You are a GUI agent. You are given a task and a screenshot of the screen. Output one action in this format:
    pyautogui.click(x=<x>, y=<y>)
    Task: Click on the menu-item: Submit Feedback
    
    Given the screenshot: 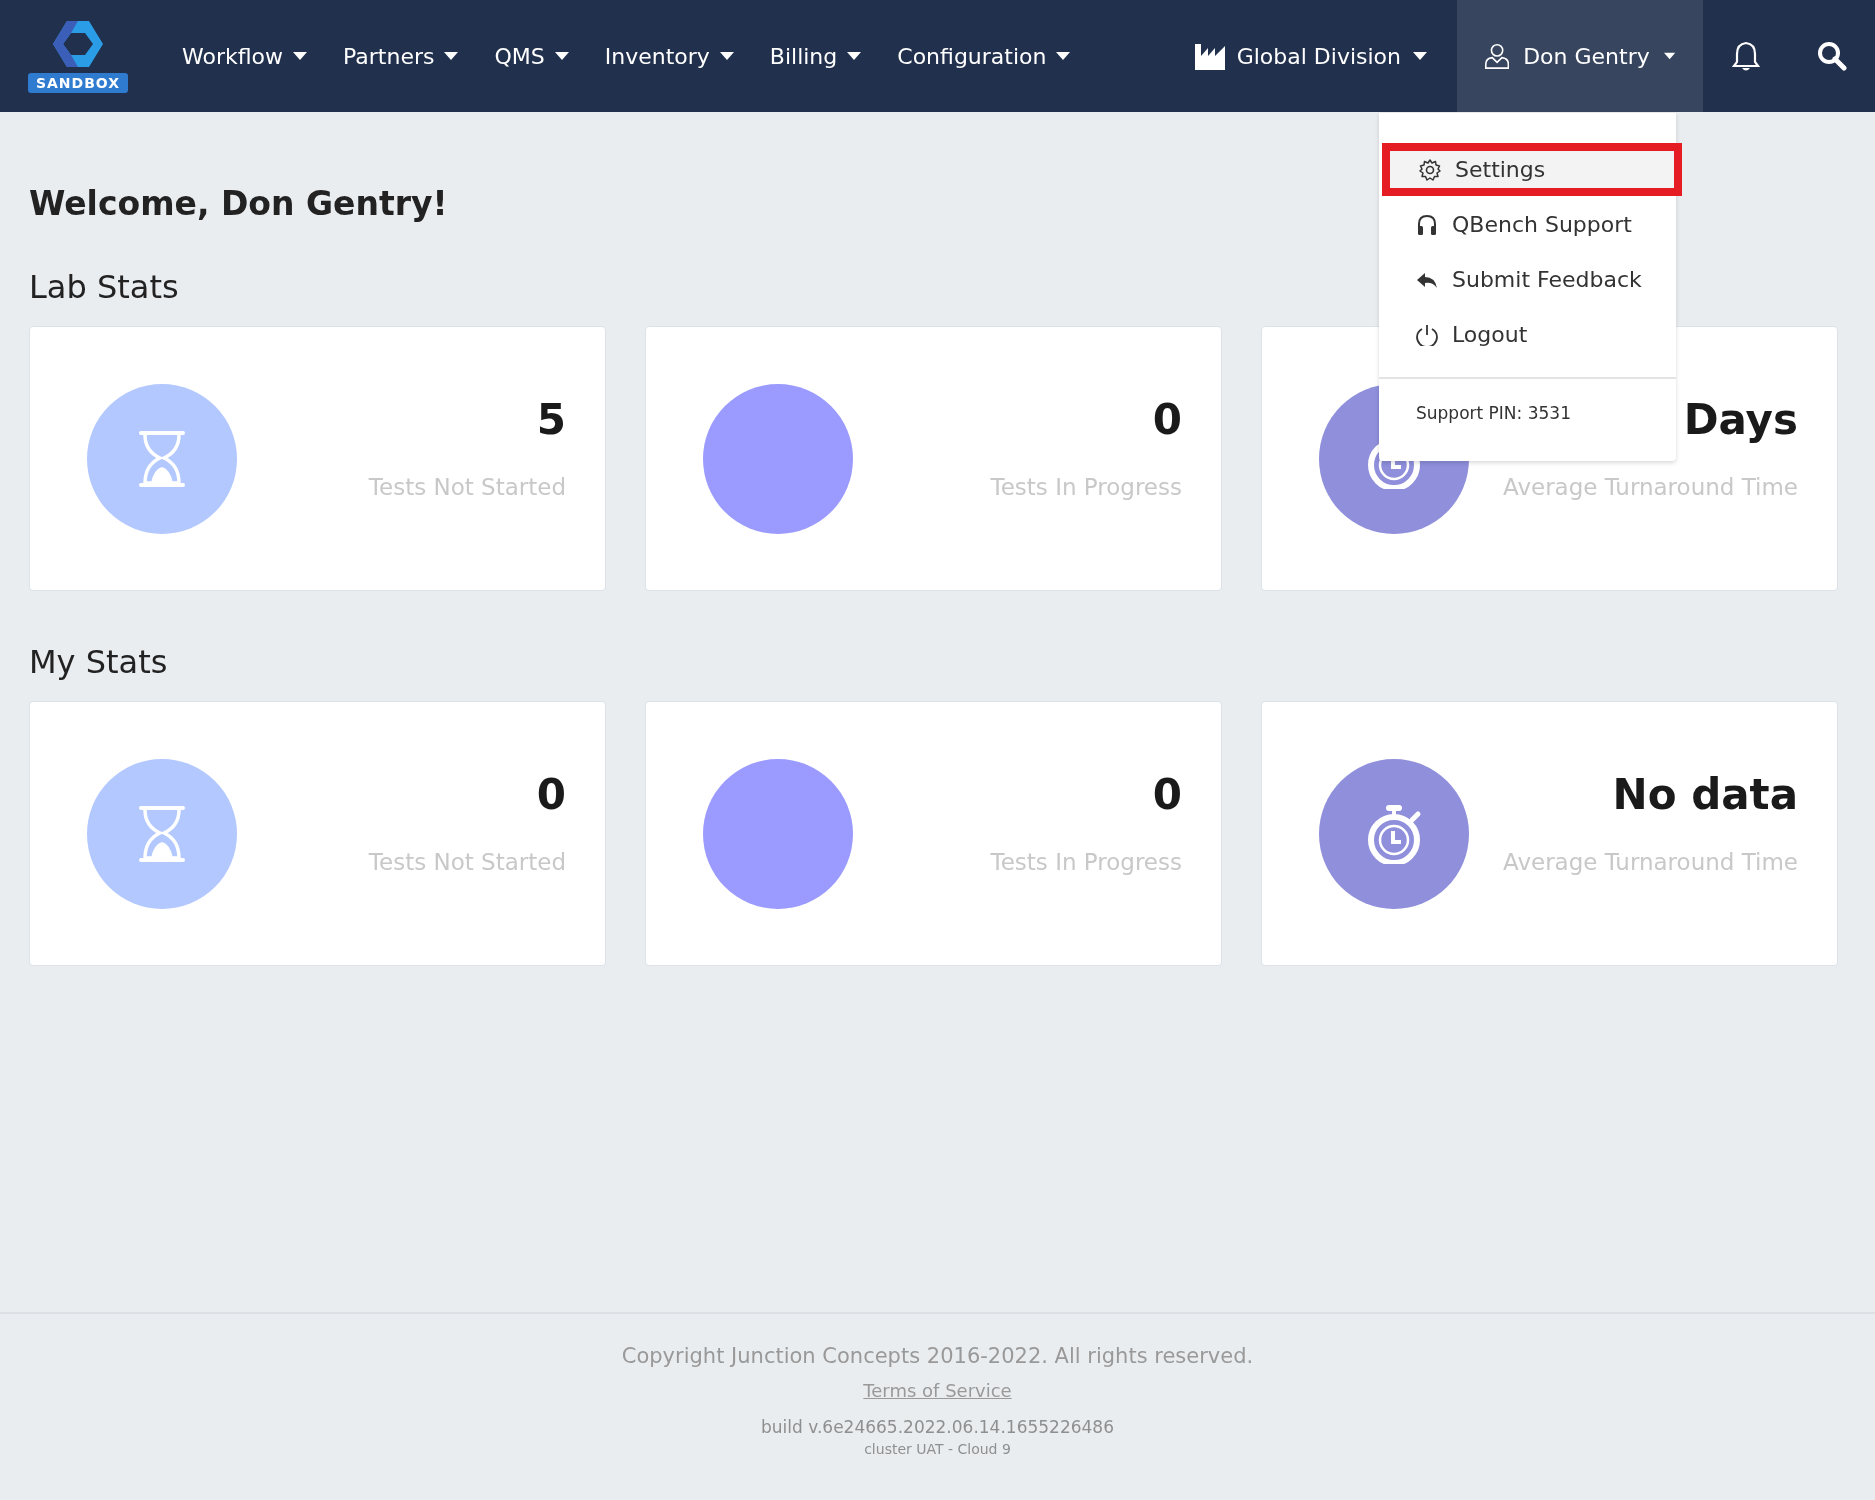 What is the action you would take?
    pyautogui.click(x=1527, y=279)
    